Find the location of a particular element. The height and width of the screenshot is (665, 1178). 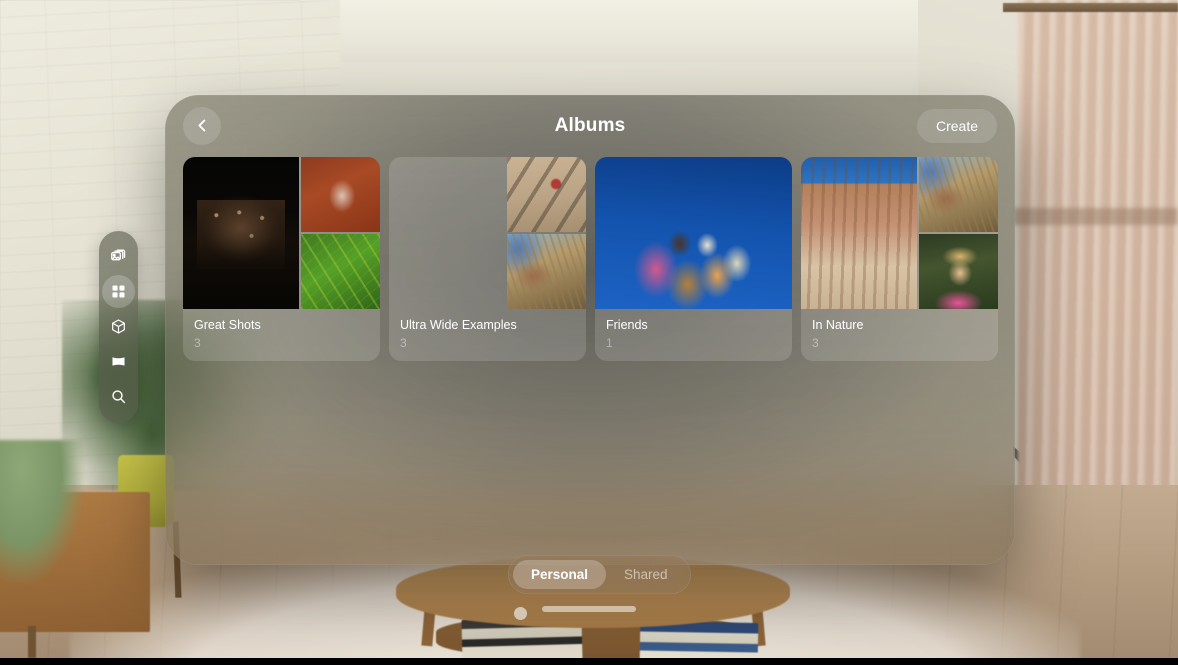

sidebar-item-albums is located at coordinates (118, 291).